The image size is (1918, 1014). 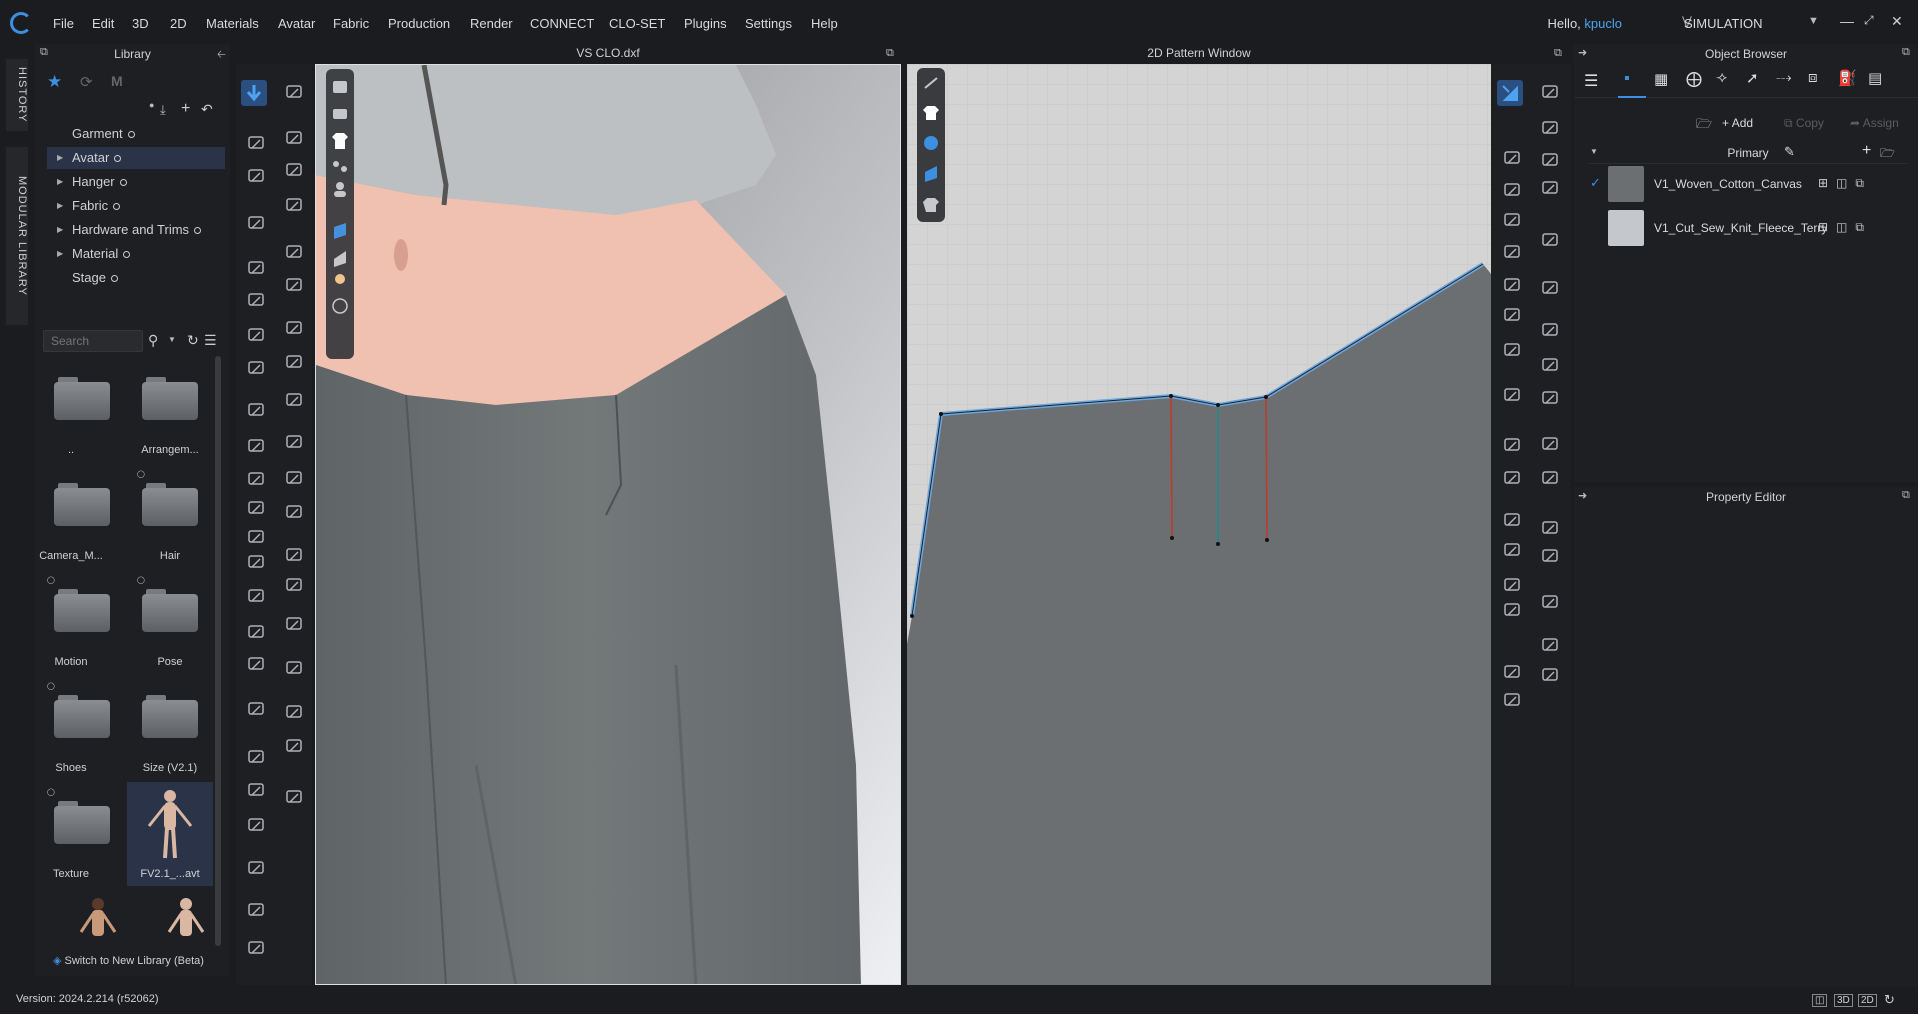 I want to click on floating-2d-icons, so click(x=931, y=145).